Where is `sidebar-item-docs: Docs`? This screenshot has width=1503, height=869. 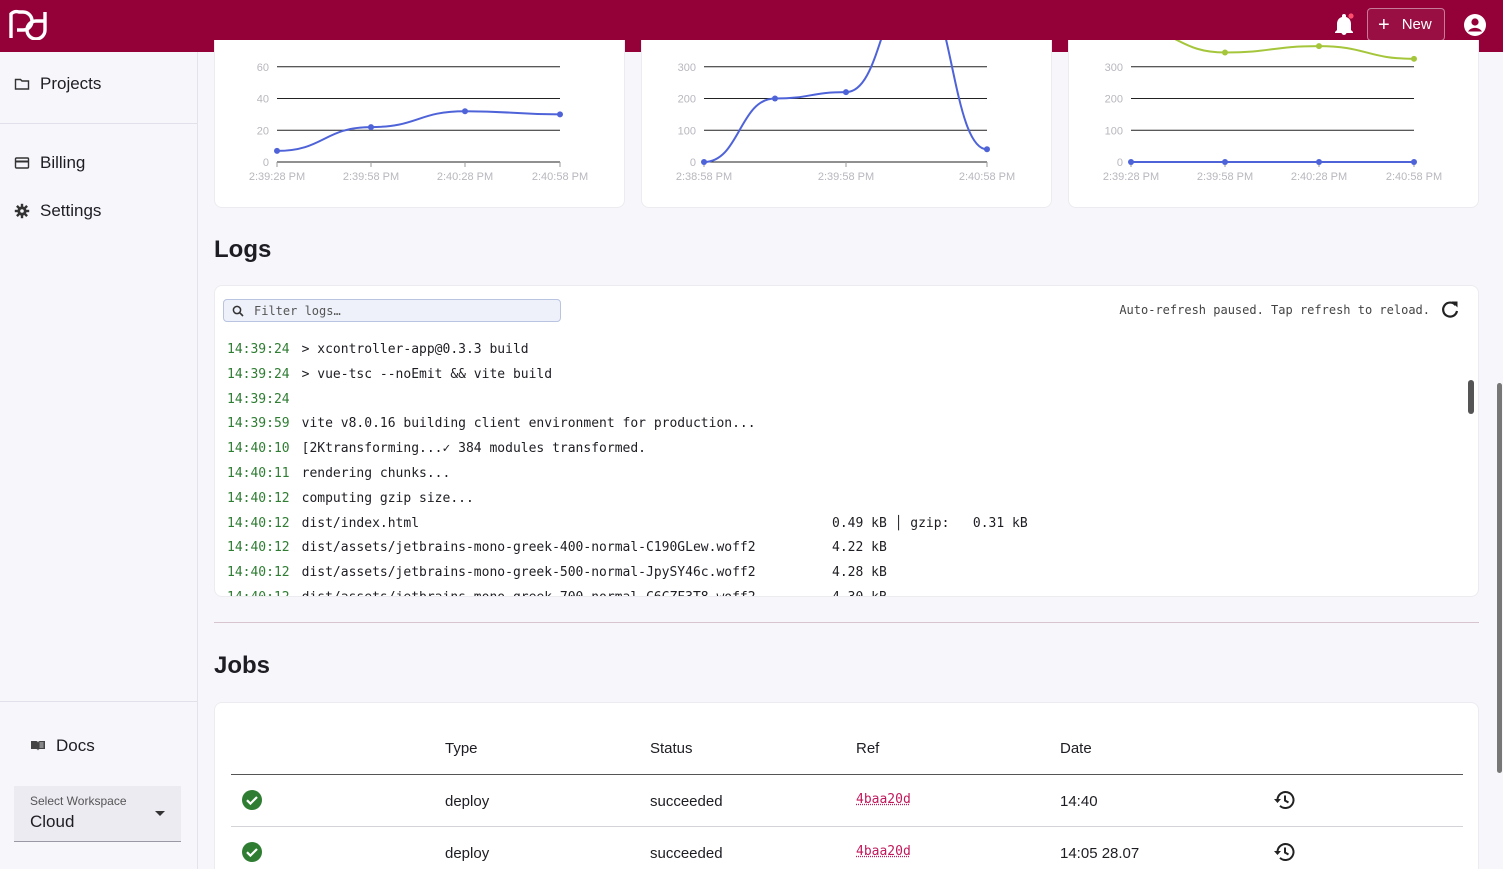
sidebar-item-docs: Docs is located at coordinates (62, 746).